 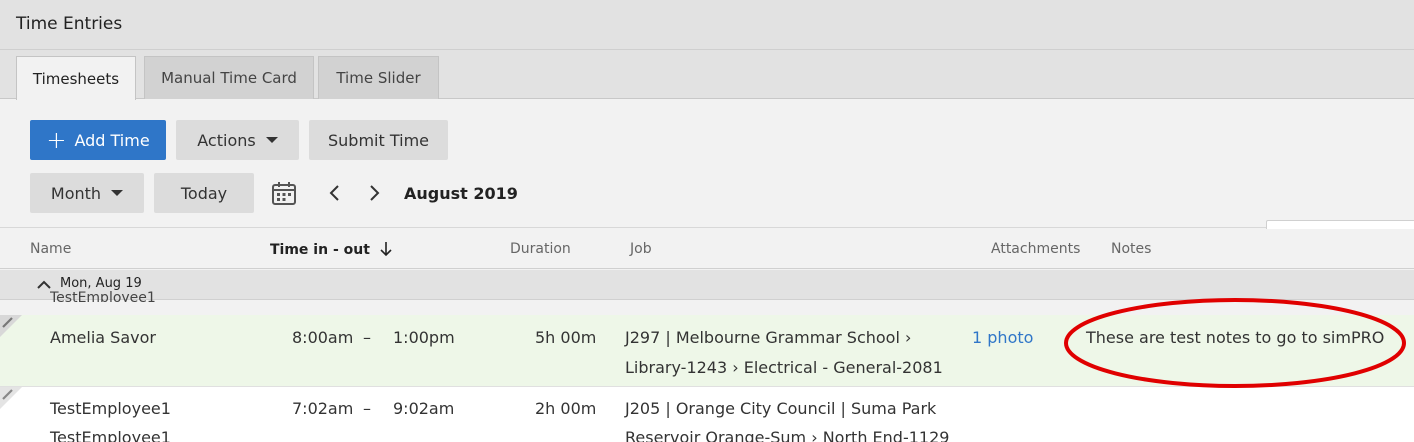 What do you see at coordinates (103, 296) in the screenshot?
I see `partial-row-name: TestEmployee1` at bounding box center [103, 296].